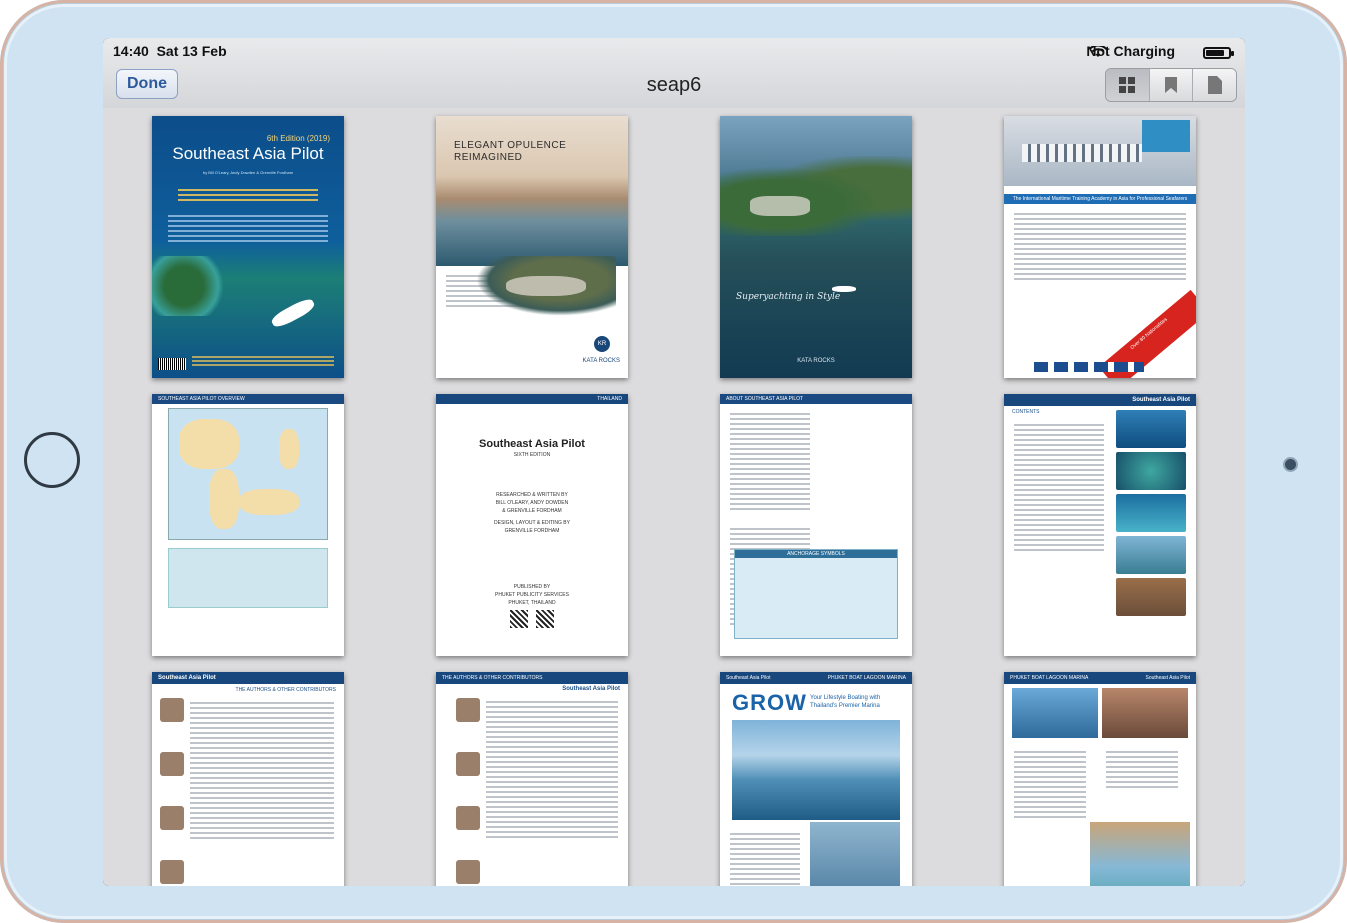  What do you see at coordinates (298, 138) in the screenshot?
I see `cover-edition: 6th Edition (2019)` at bounding box center [298, 138].